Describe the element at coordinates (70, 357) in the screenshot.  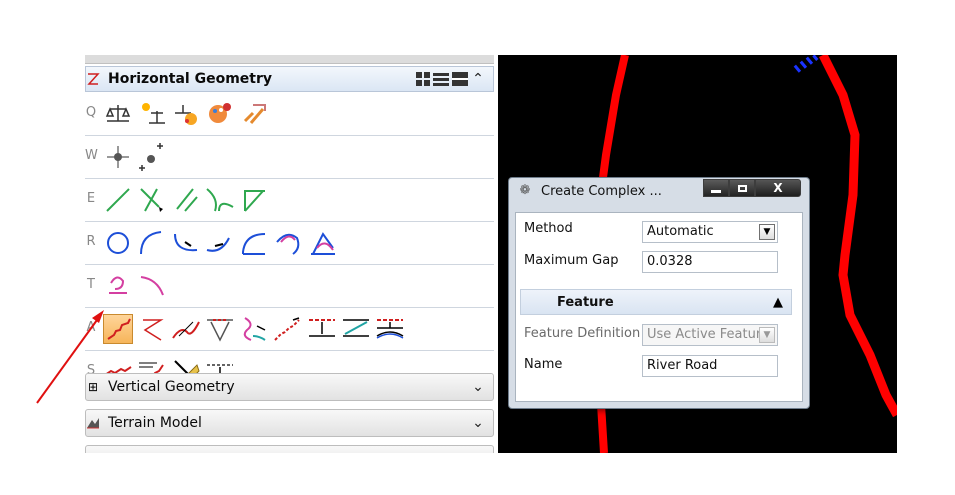
I see `annotation-arrow` at that location.